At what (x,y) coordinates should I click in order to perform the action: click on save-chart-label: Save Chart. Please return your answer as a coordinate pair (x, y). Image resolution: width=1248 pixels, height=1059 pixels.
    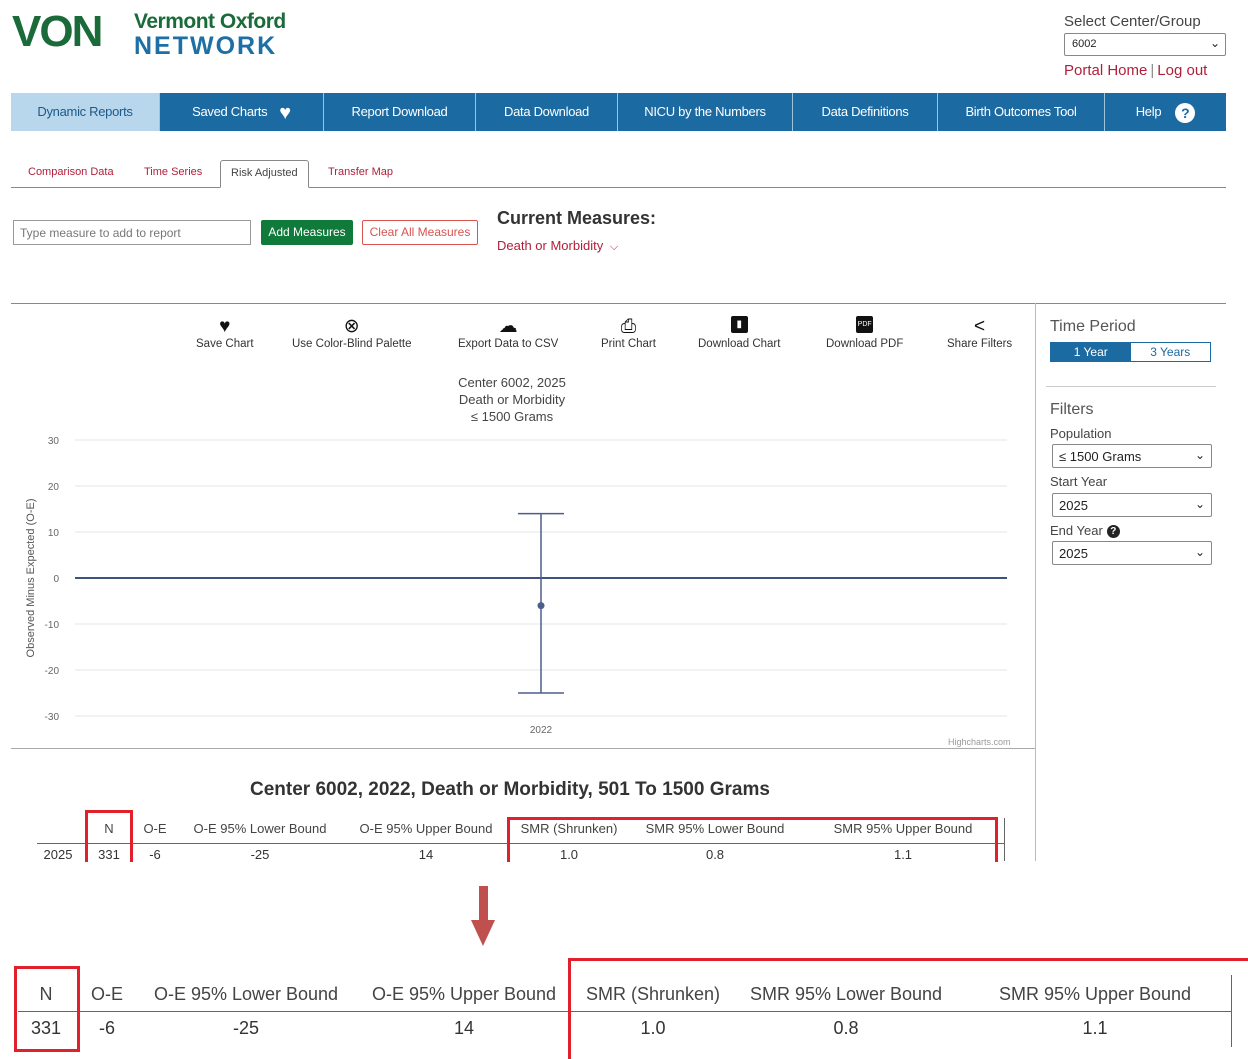
    Looking at the image, I should click on (225, 344).